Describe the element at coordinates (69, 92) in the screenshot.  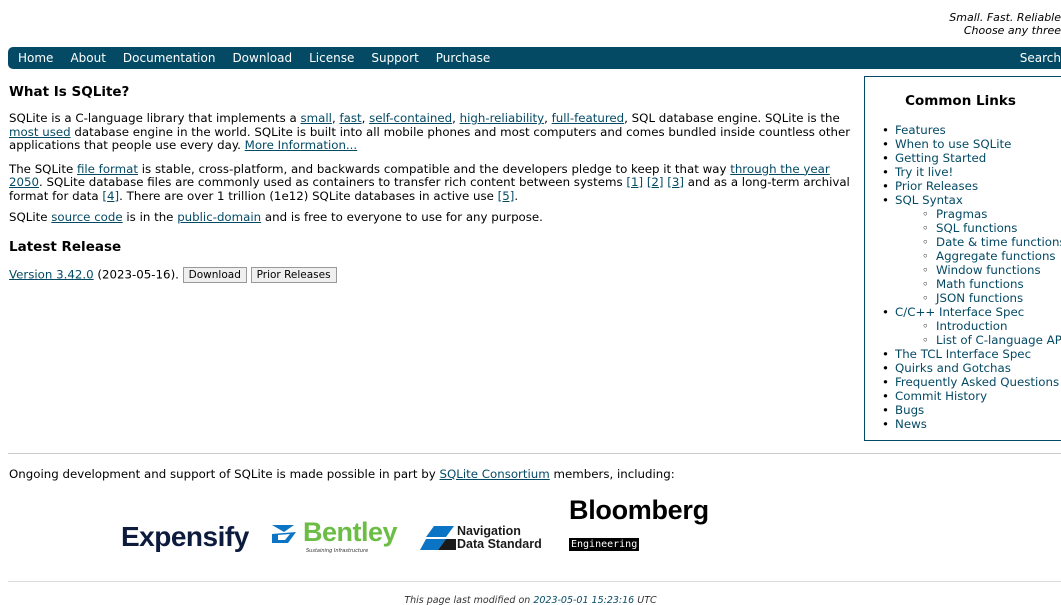
I see `page-title: What Is SQLite?` at that location.